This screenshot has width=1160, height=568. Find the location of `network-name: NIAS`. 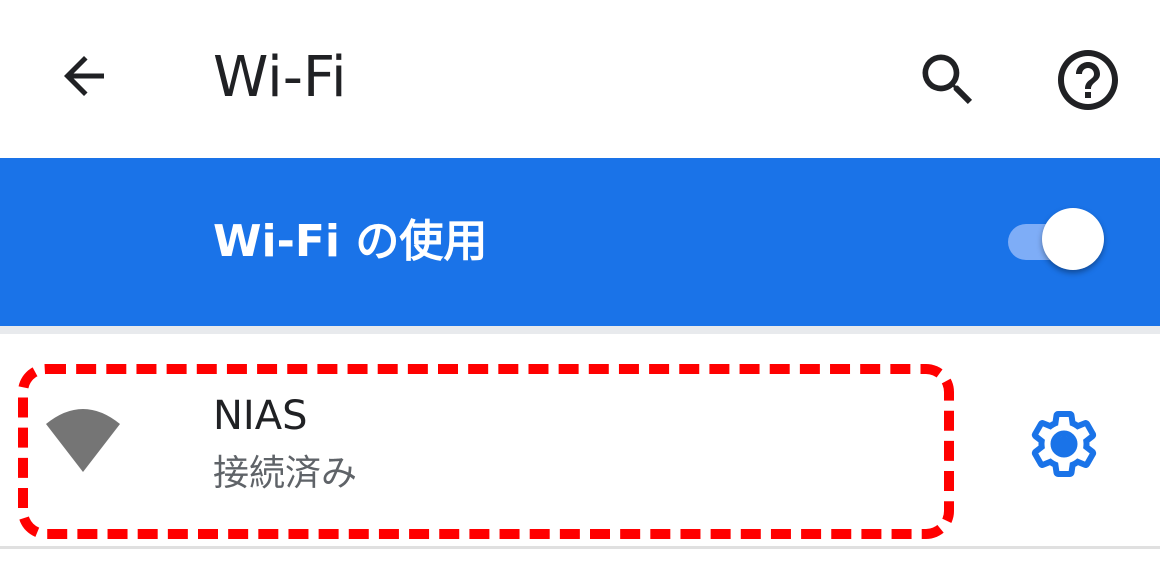

network-name: NIAS is located at coordinates (260, 416).